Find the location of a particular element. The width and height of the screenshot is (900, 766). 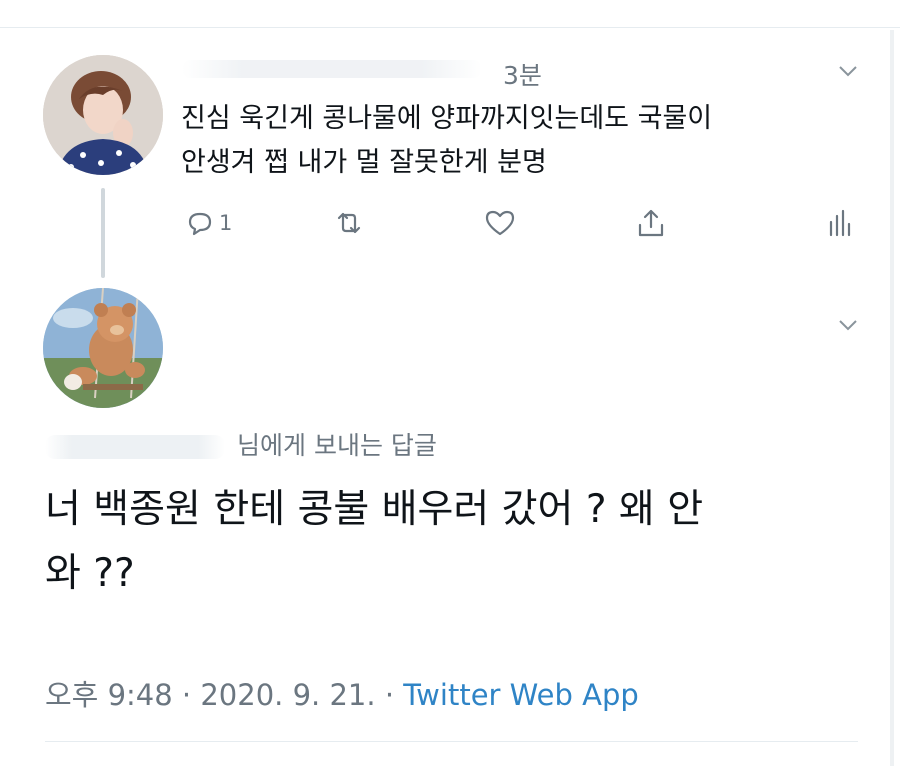

replying-to-label: 님에게 보내는 답글 is located at coordinates (337, 445).